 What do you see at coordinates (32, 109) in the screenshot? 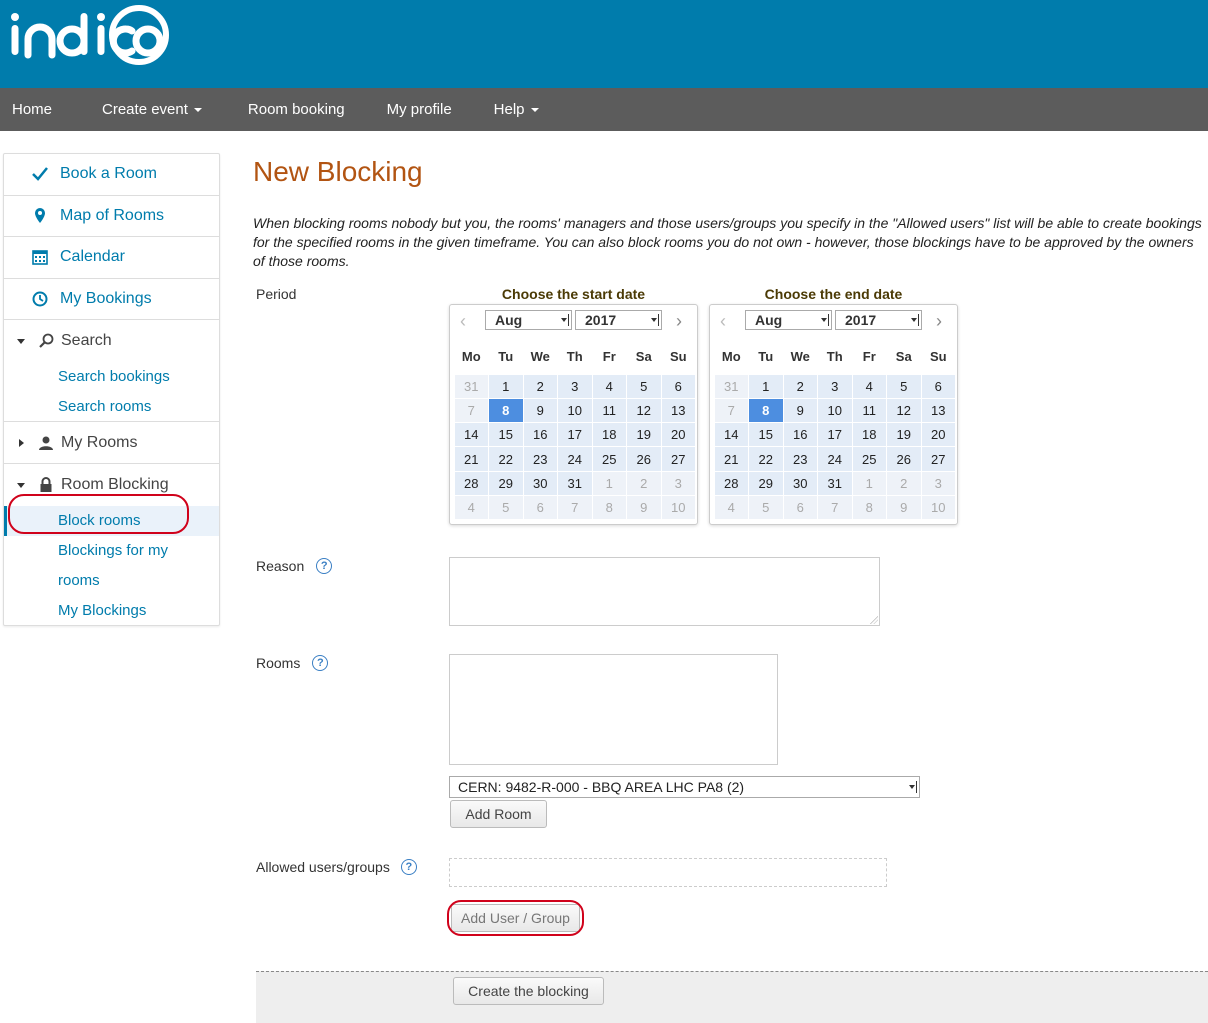
I see `nav-home: Home` at bounding box center [32, 109].